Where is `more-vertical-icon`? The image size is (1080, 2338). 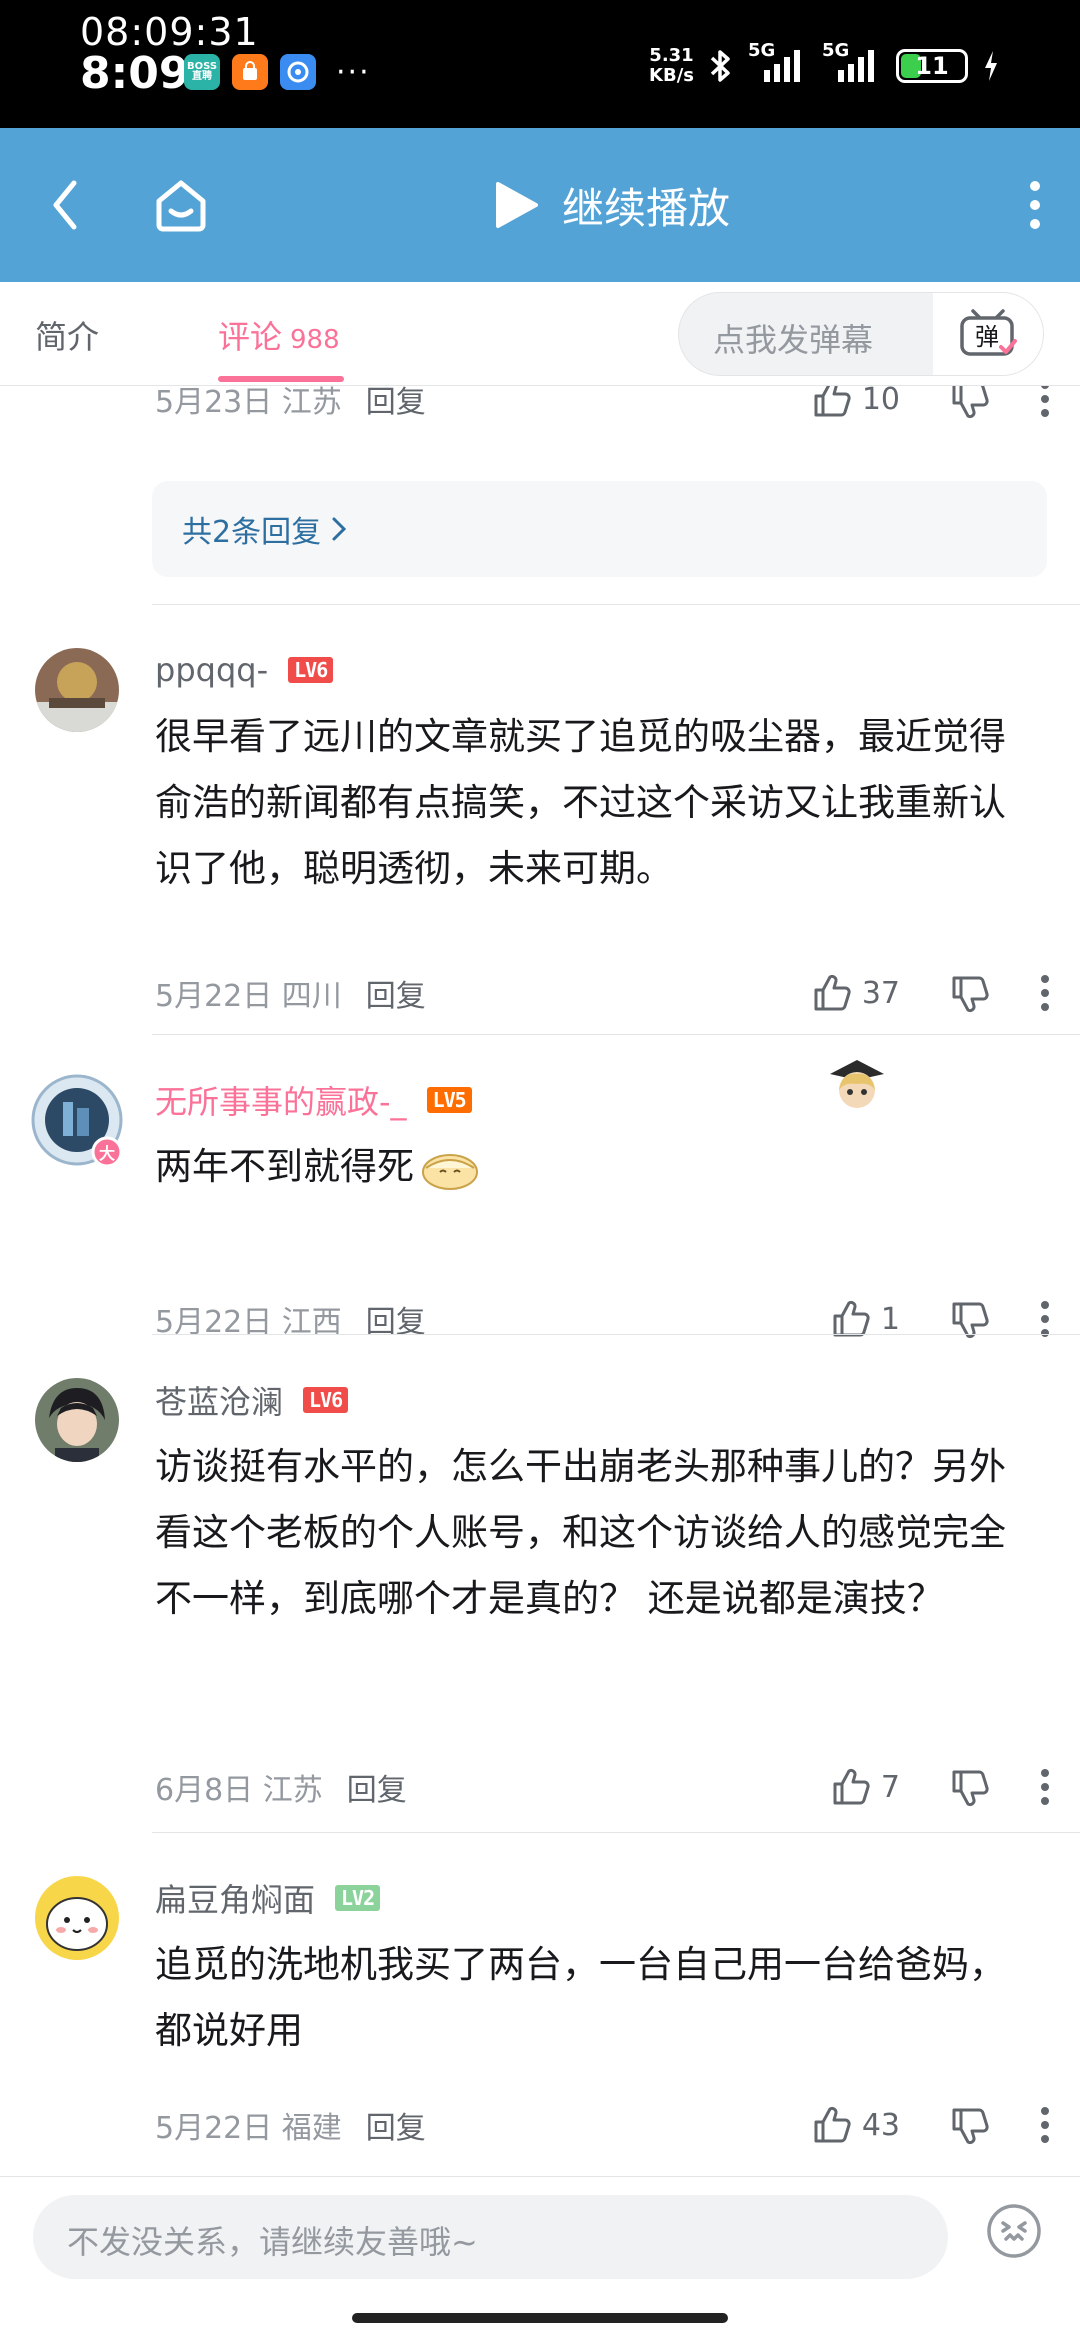 more-vertical-icon is located at coordinates (1035, 205).